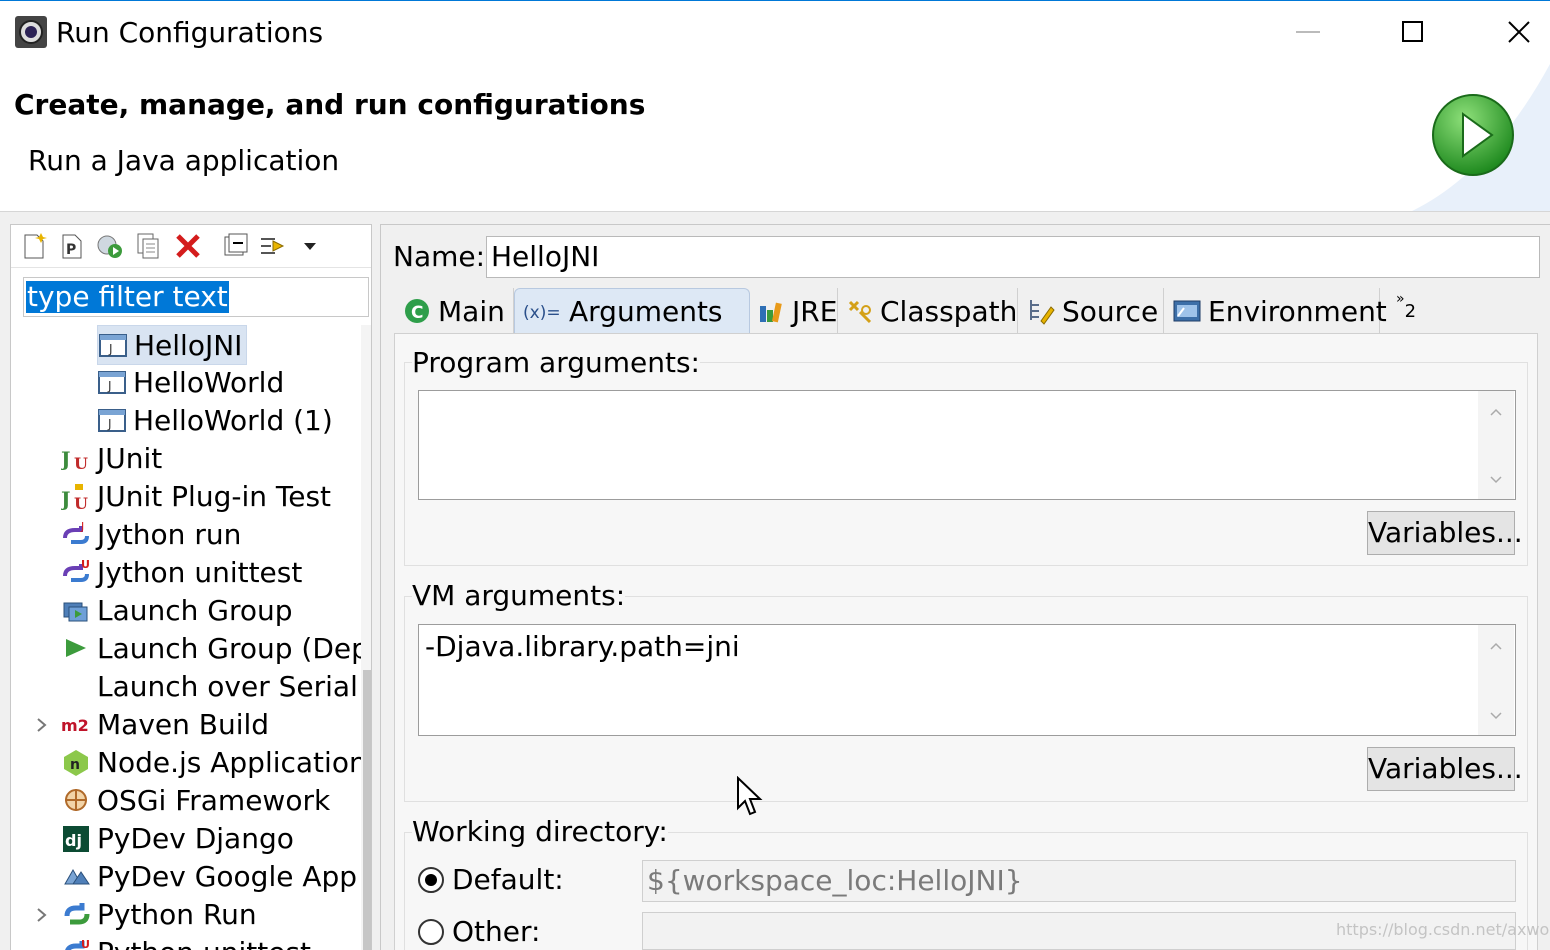 The height and width of the screenshot is (950, 1550). I want to click on tree-item: U Jython unittest, so click(181, 572).